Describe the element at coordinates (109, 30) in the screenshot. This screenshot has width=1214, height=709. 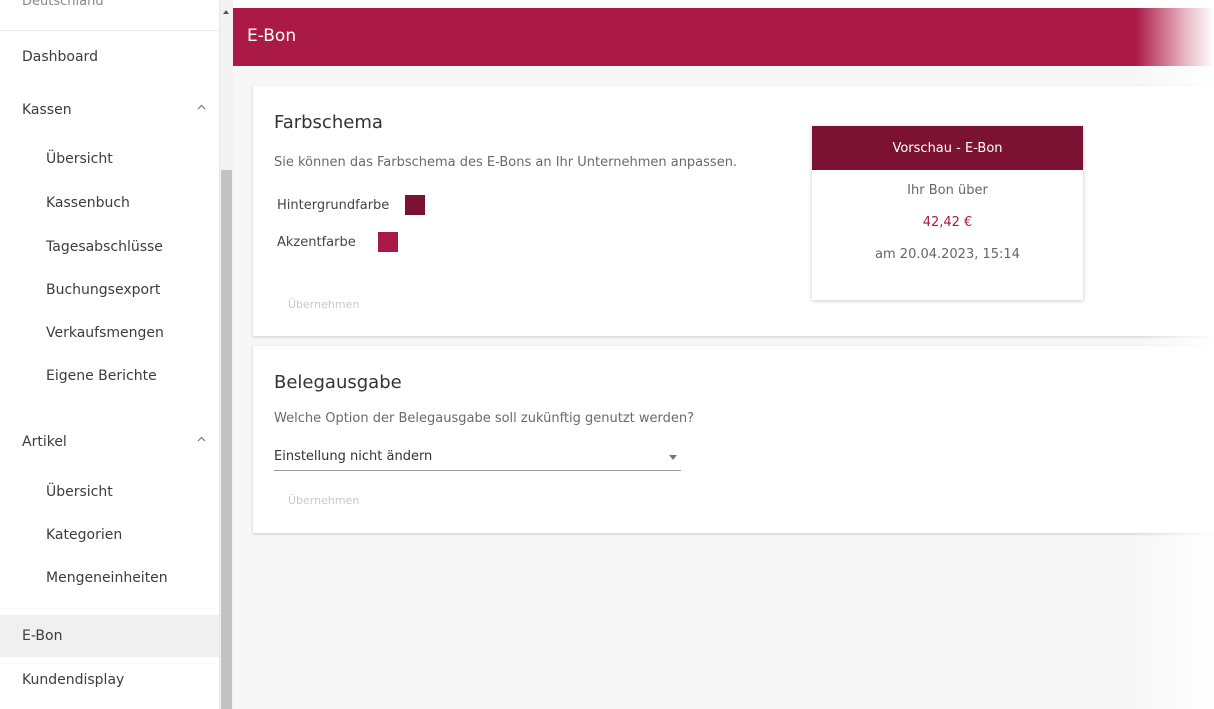
I see `divider` at that location.